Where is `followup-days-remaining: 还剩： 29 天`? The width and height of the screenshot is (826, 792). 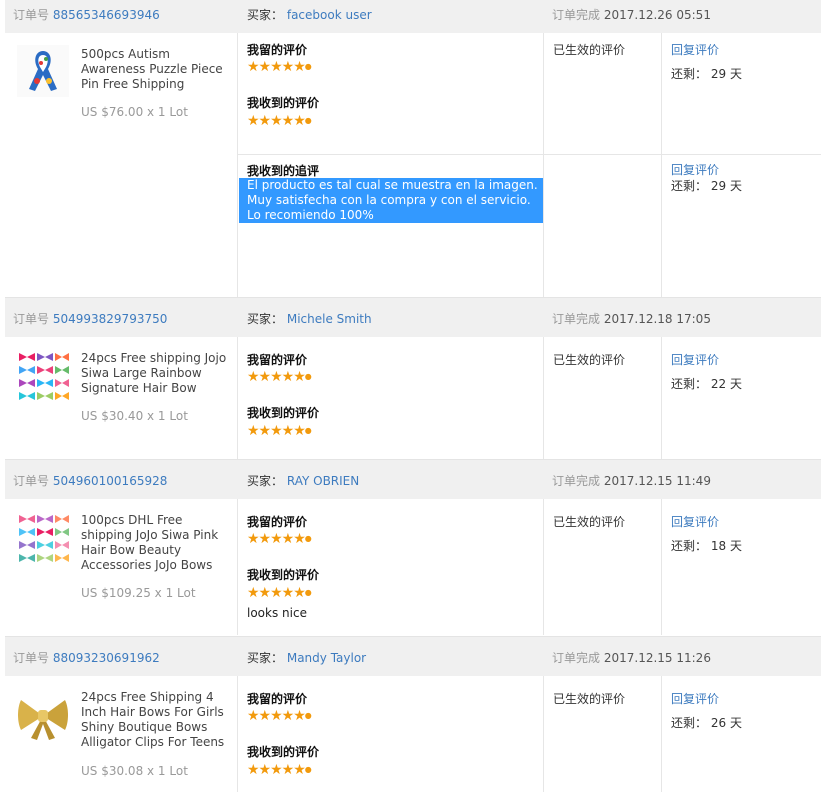
followup-days-remaining: 还剩： 29 天 is located at coordinates (706, 186).